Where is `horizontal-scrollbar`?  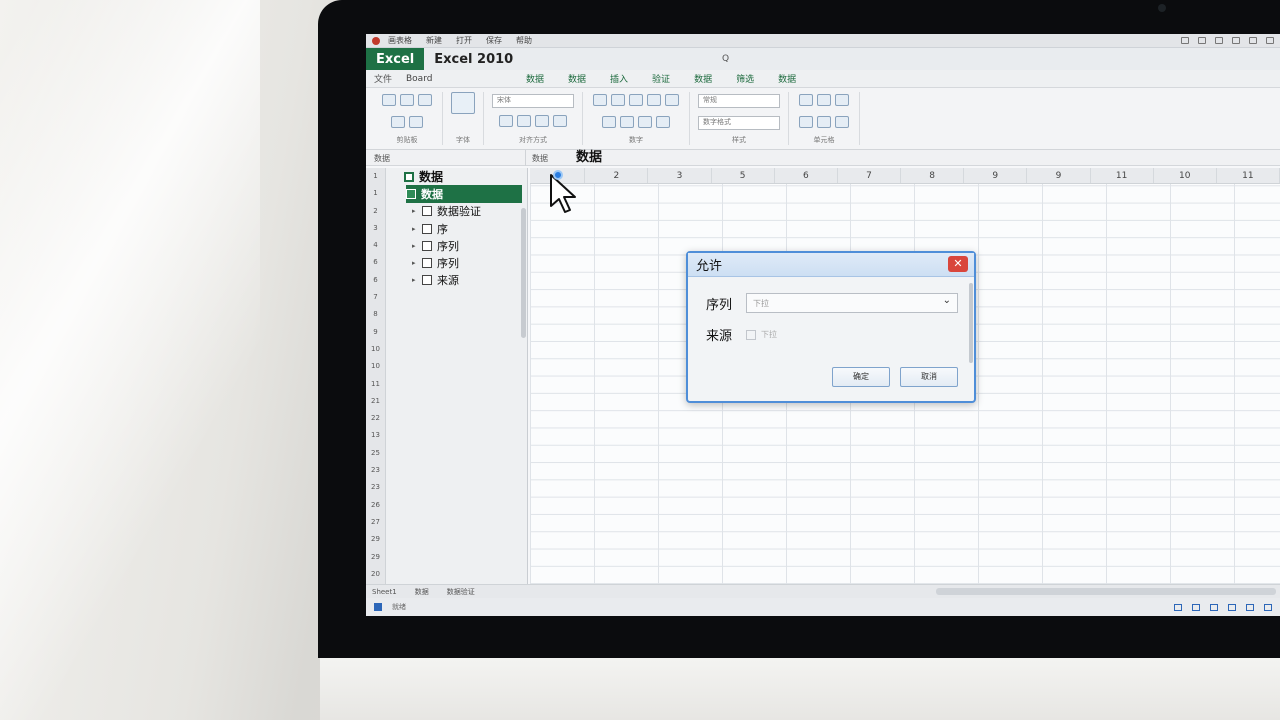
horizontal-scrollbar is located at coordinates (1106, 591).